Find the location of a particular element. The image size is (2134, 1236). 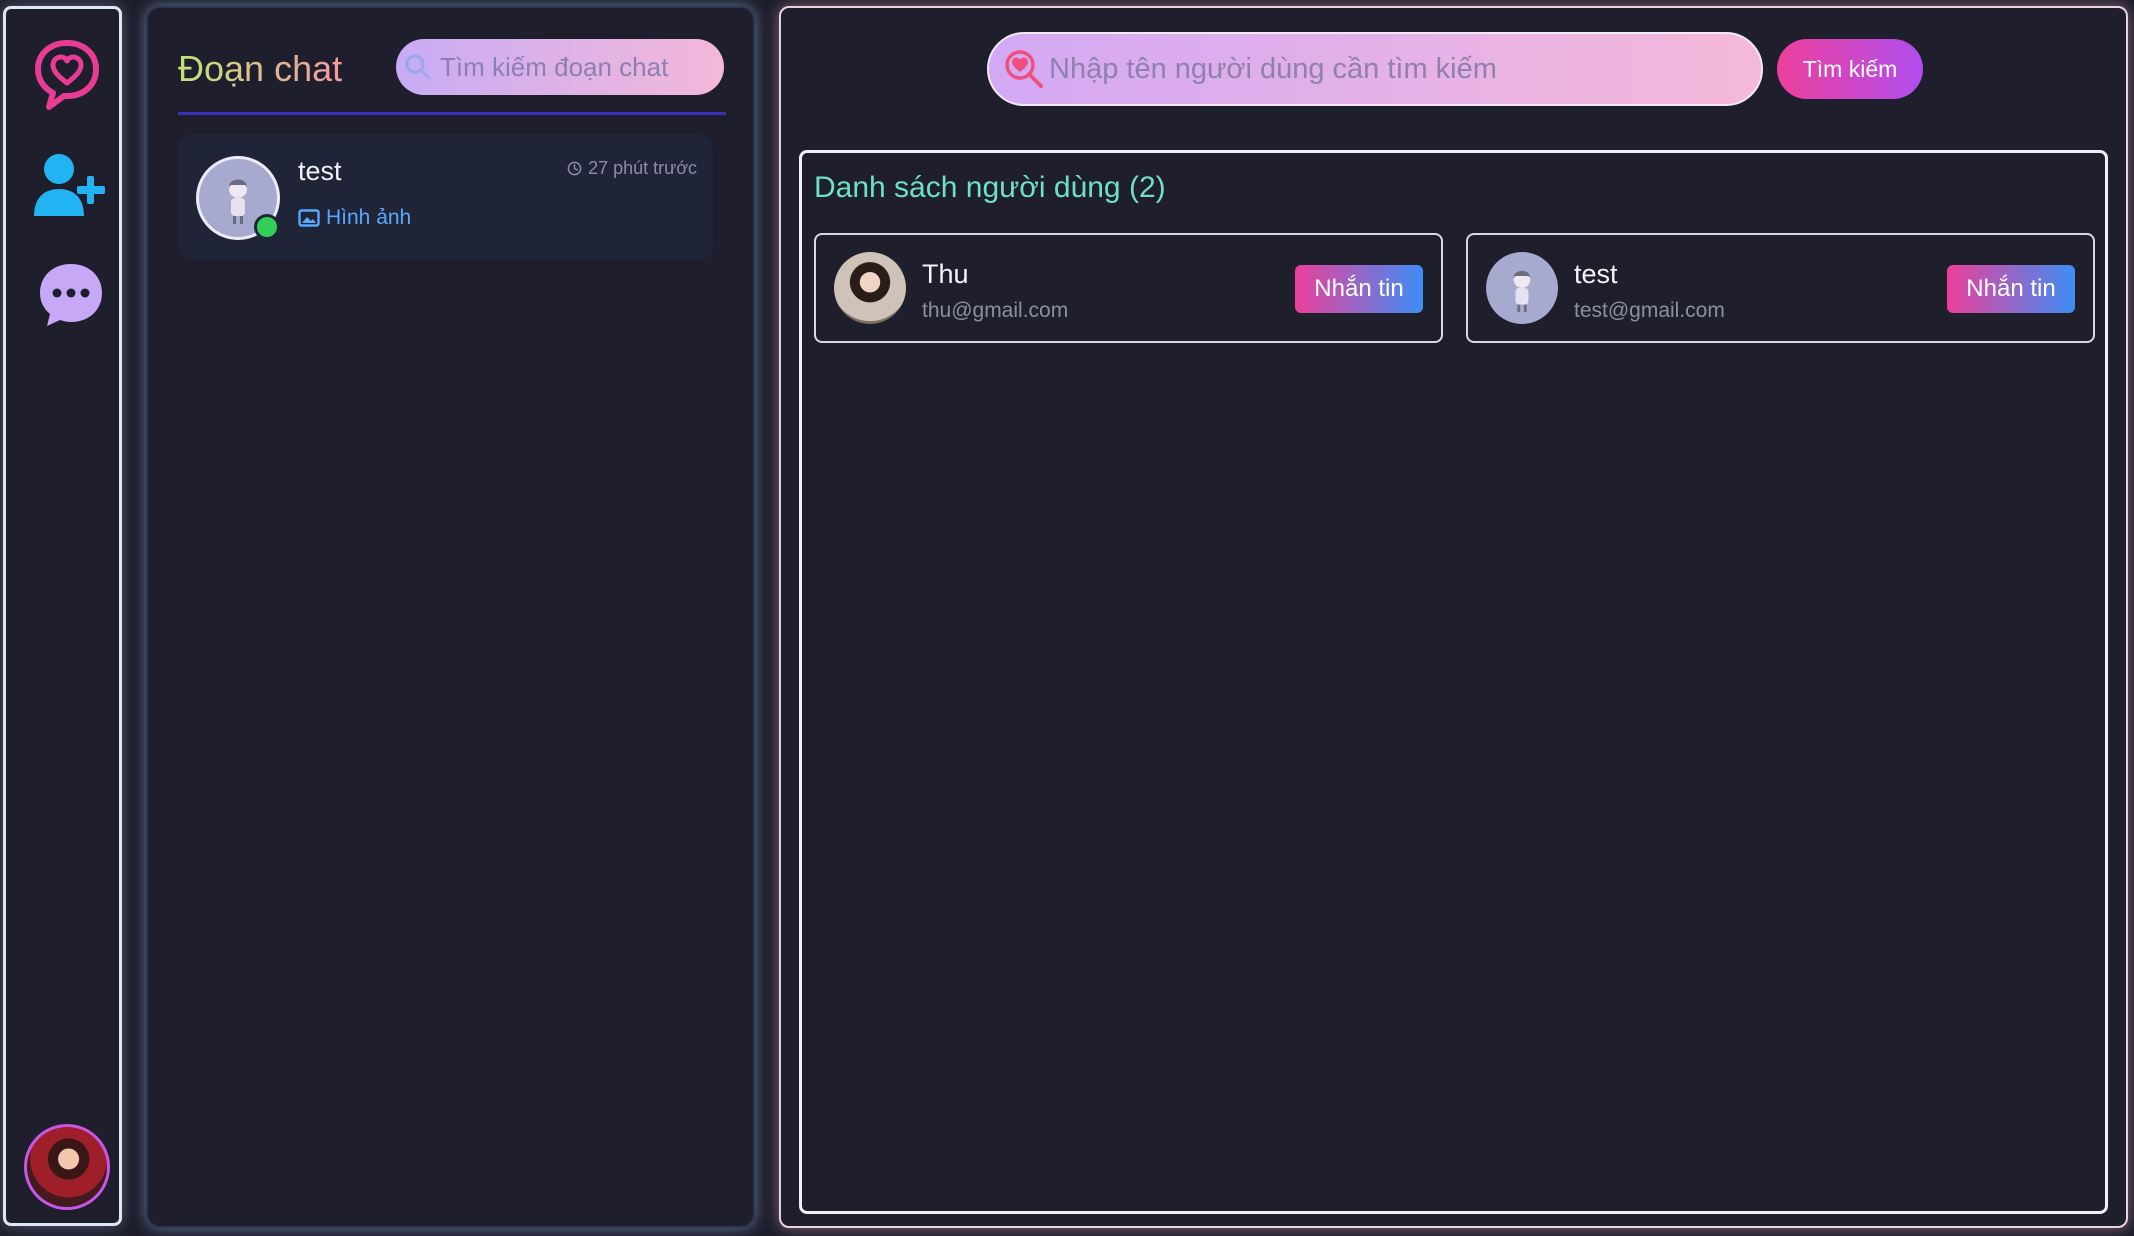

image-icon is located at coordinates (309, 218).